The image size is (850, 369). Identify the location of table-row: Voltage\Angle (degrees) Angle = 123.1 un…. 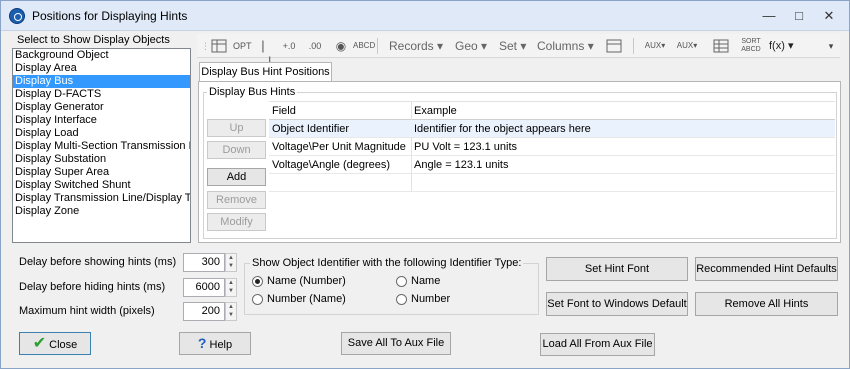
(552, 165).